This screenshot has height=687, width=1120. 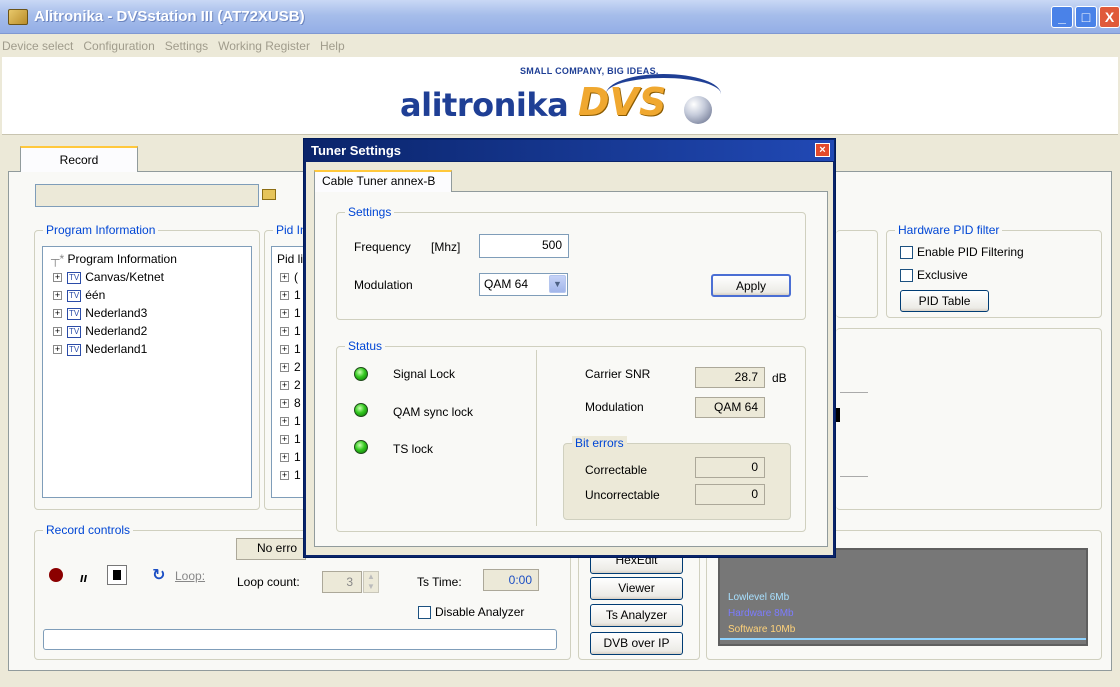 I want to click on hardware-pid-title: Hardware PID filter, so click(x=949, y=230).